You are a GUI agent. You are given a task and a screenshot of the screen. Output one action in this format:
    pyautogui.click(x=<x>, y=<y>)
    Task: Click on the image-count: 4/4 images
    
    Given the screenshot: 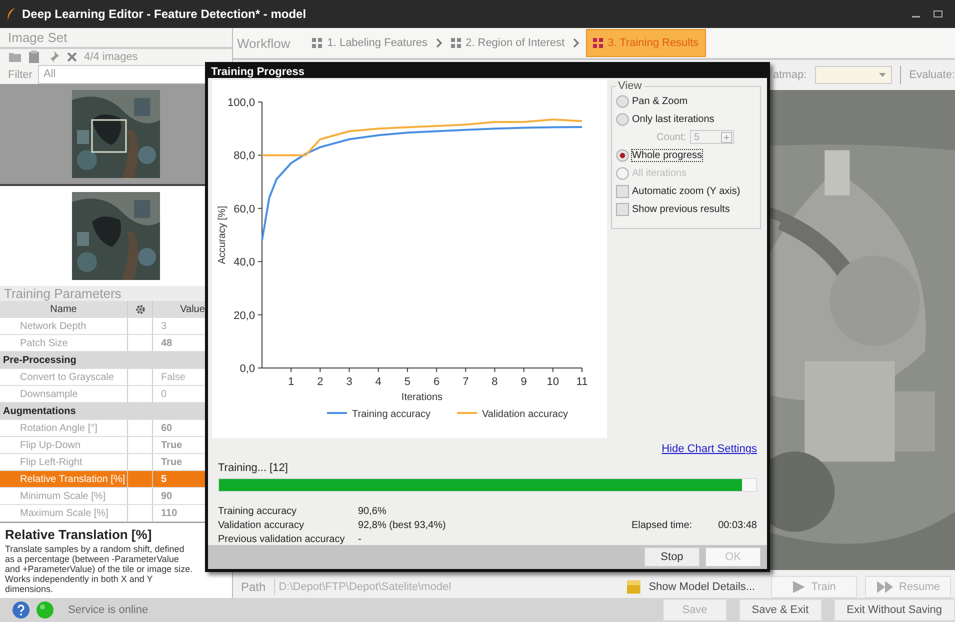 What is the action you would take?
    pyautogui.click(x=111, y=56)
    